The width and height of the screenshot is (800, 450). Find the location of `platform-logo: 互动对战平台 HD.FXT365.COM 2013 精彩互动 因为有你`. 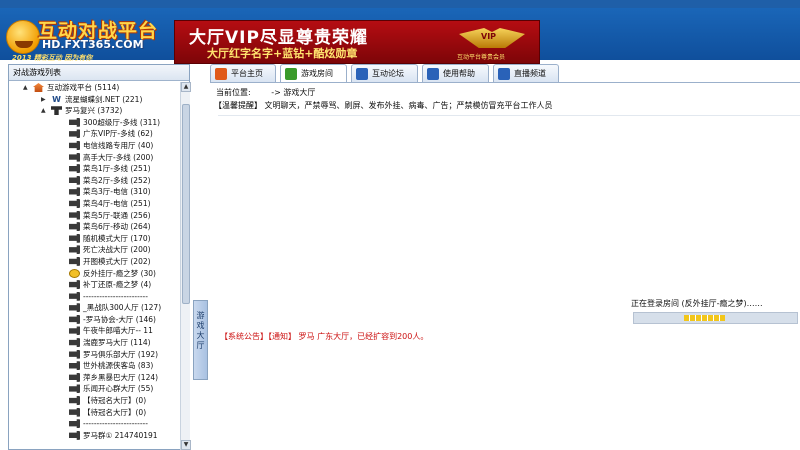

platform-logo: 互动对战平台 HD.FXT365.COM 2013 精彩互动 因为有你 is located at coordinates (87, 37).